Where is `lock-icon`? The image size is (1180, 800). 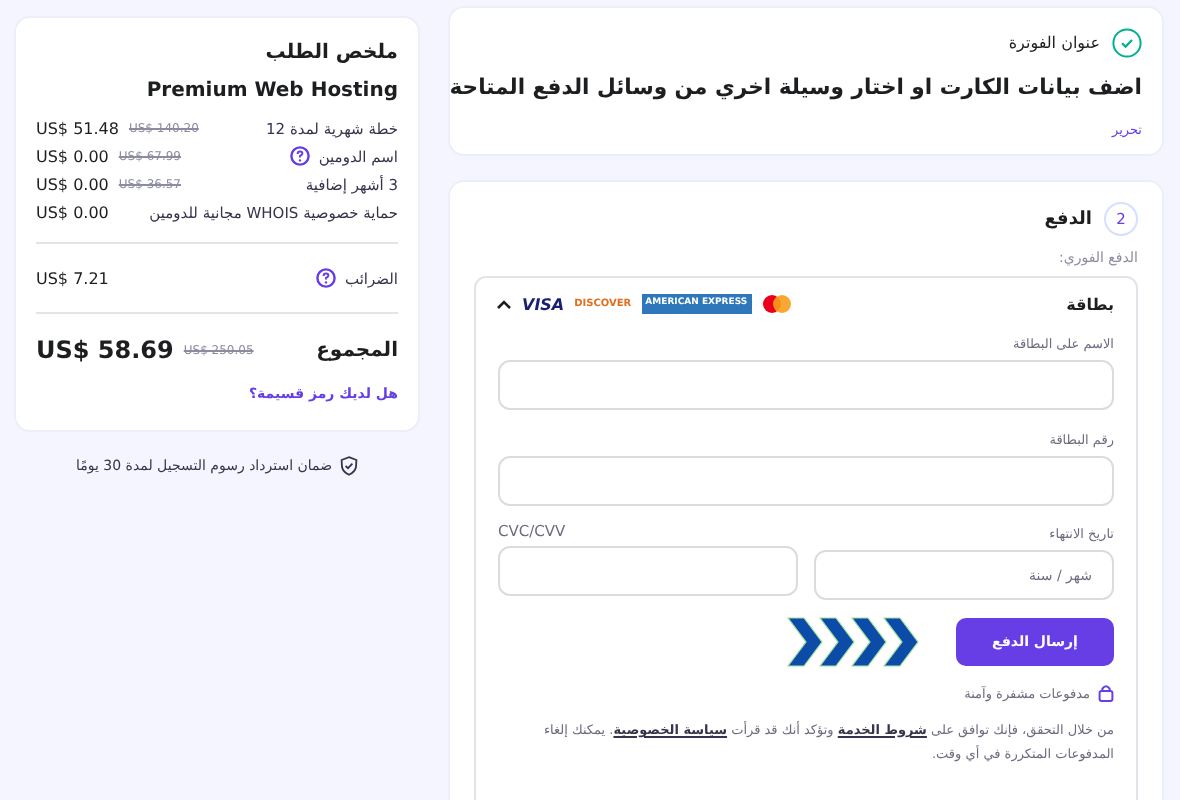
lock-icon is located at coordinates (1106, 693).